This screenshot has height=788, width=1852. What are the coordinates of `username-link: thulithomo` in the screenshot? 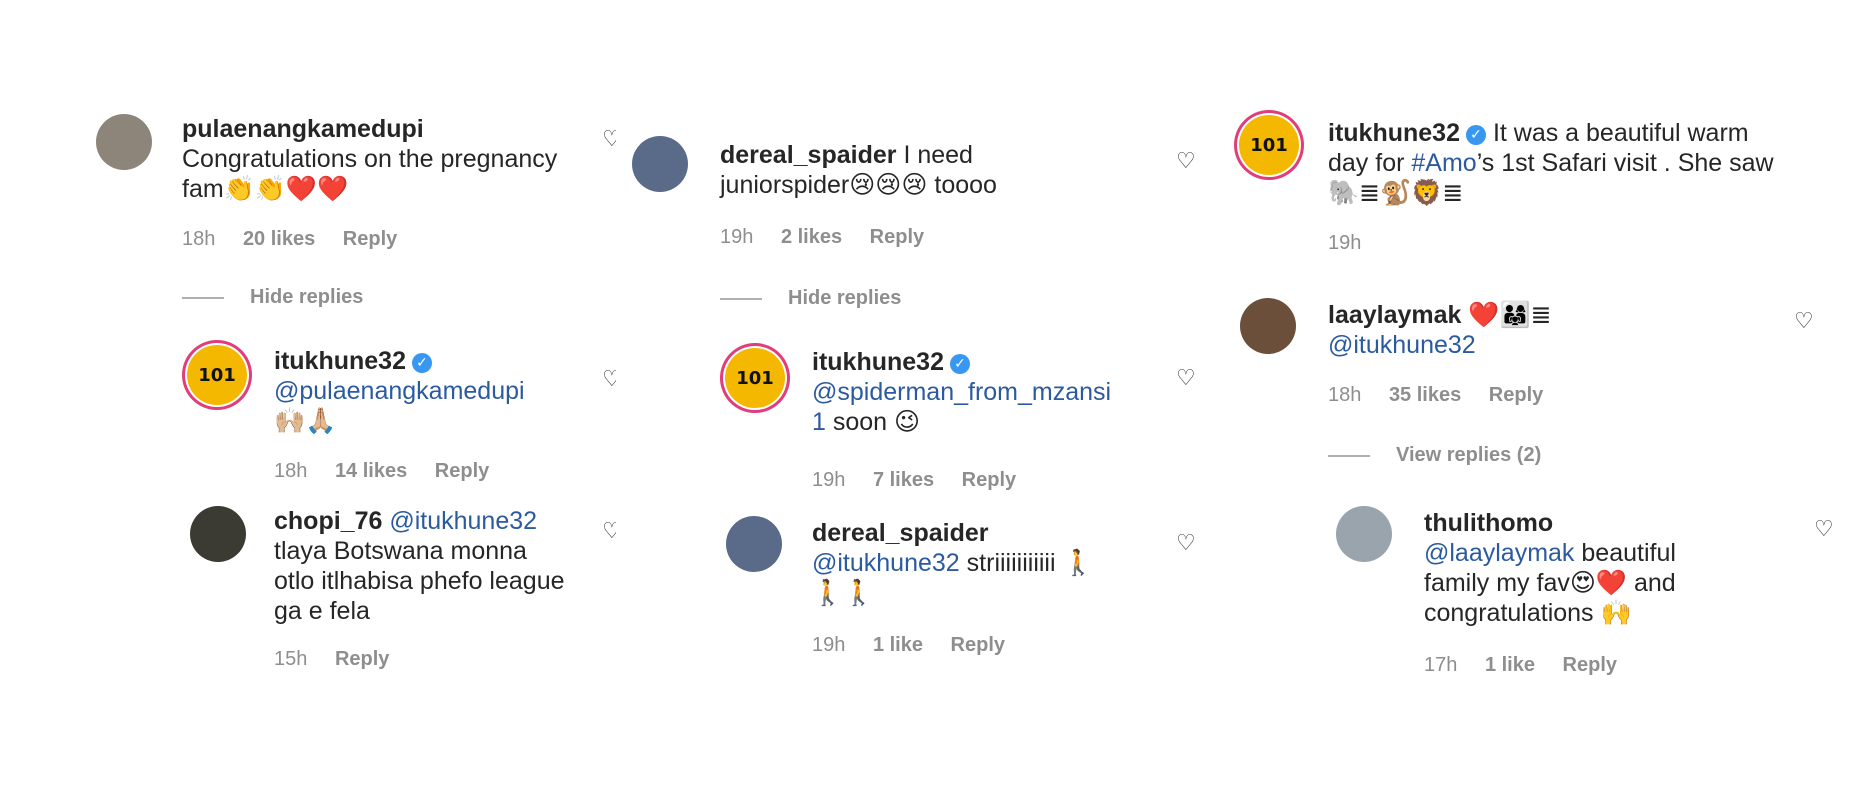 It's located at (1488, 523).